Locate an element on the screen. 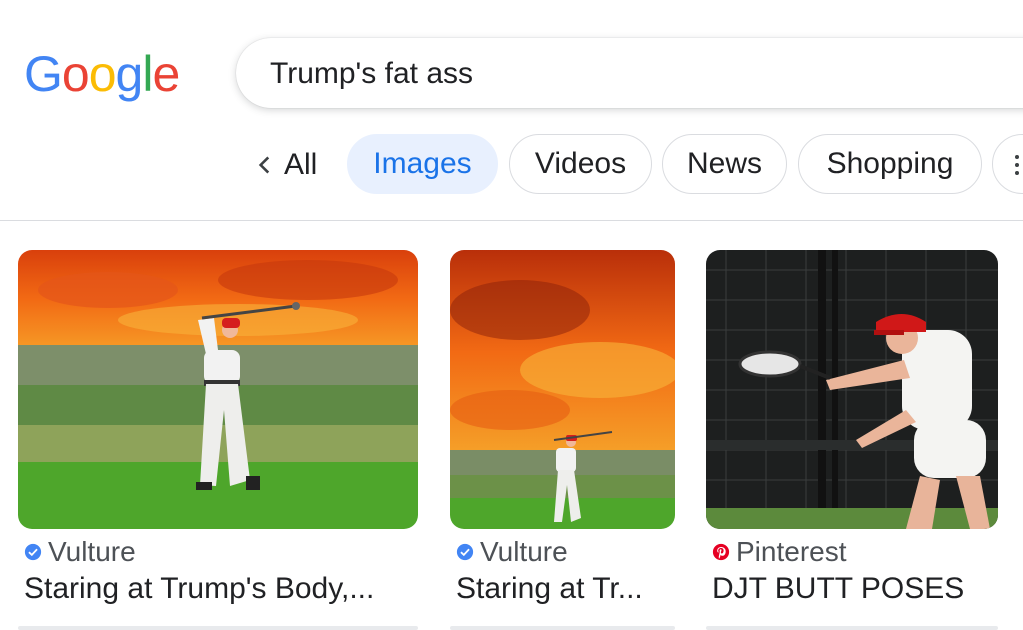  search-bar is located at coordinates (629, 73).